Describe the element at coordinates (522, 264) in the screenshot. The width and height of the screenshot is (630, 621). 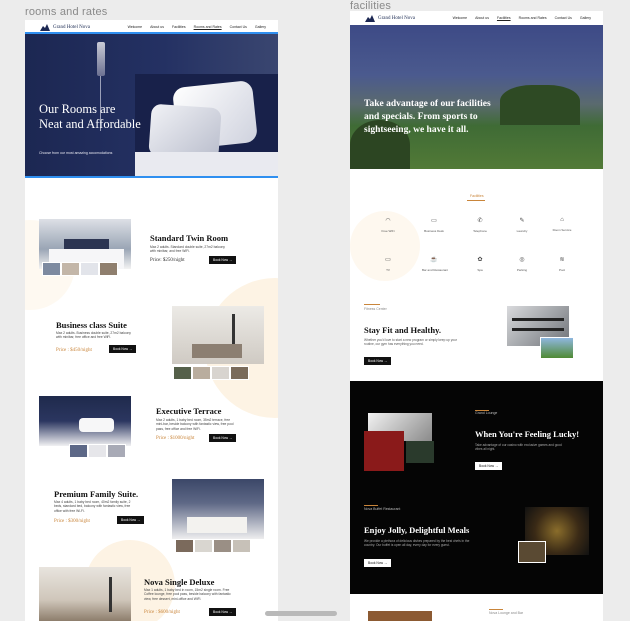
I see `facility-parking: ◎ Parking` at that location.